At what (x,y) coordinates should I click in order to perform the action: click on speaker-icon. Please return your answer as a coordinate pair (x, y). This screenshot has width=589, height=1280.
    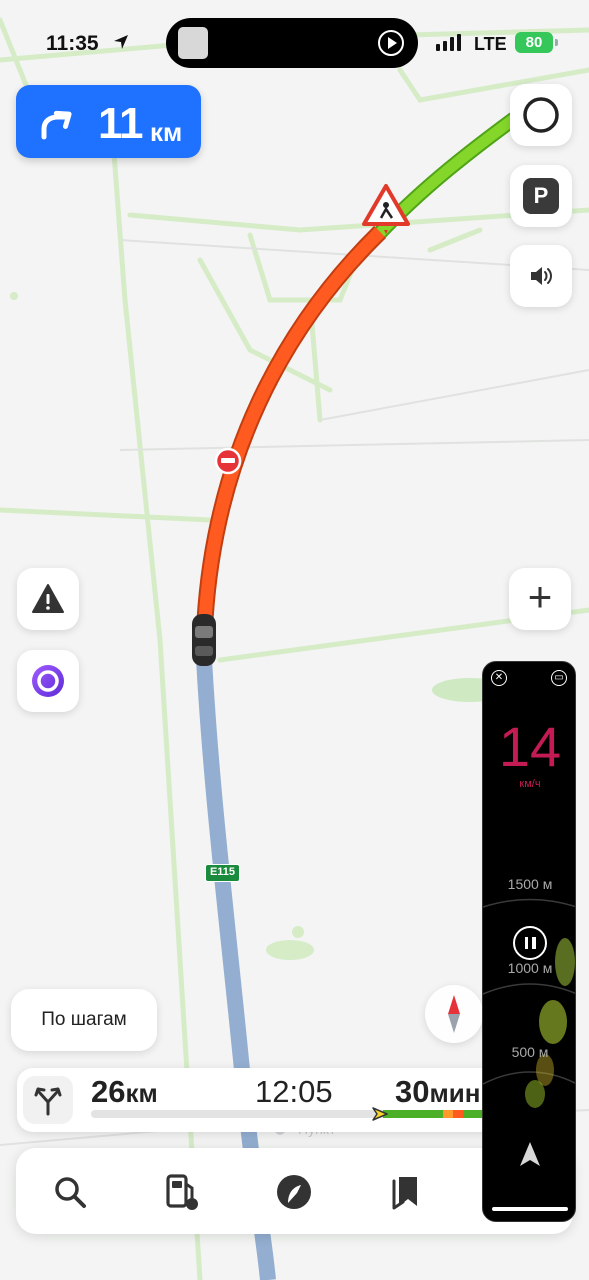
    Looking at the image, I should click on (541, 276).